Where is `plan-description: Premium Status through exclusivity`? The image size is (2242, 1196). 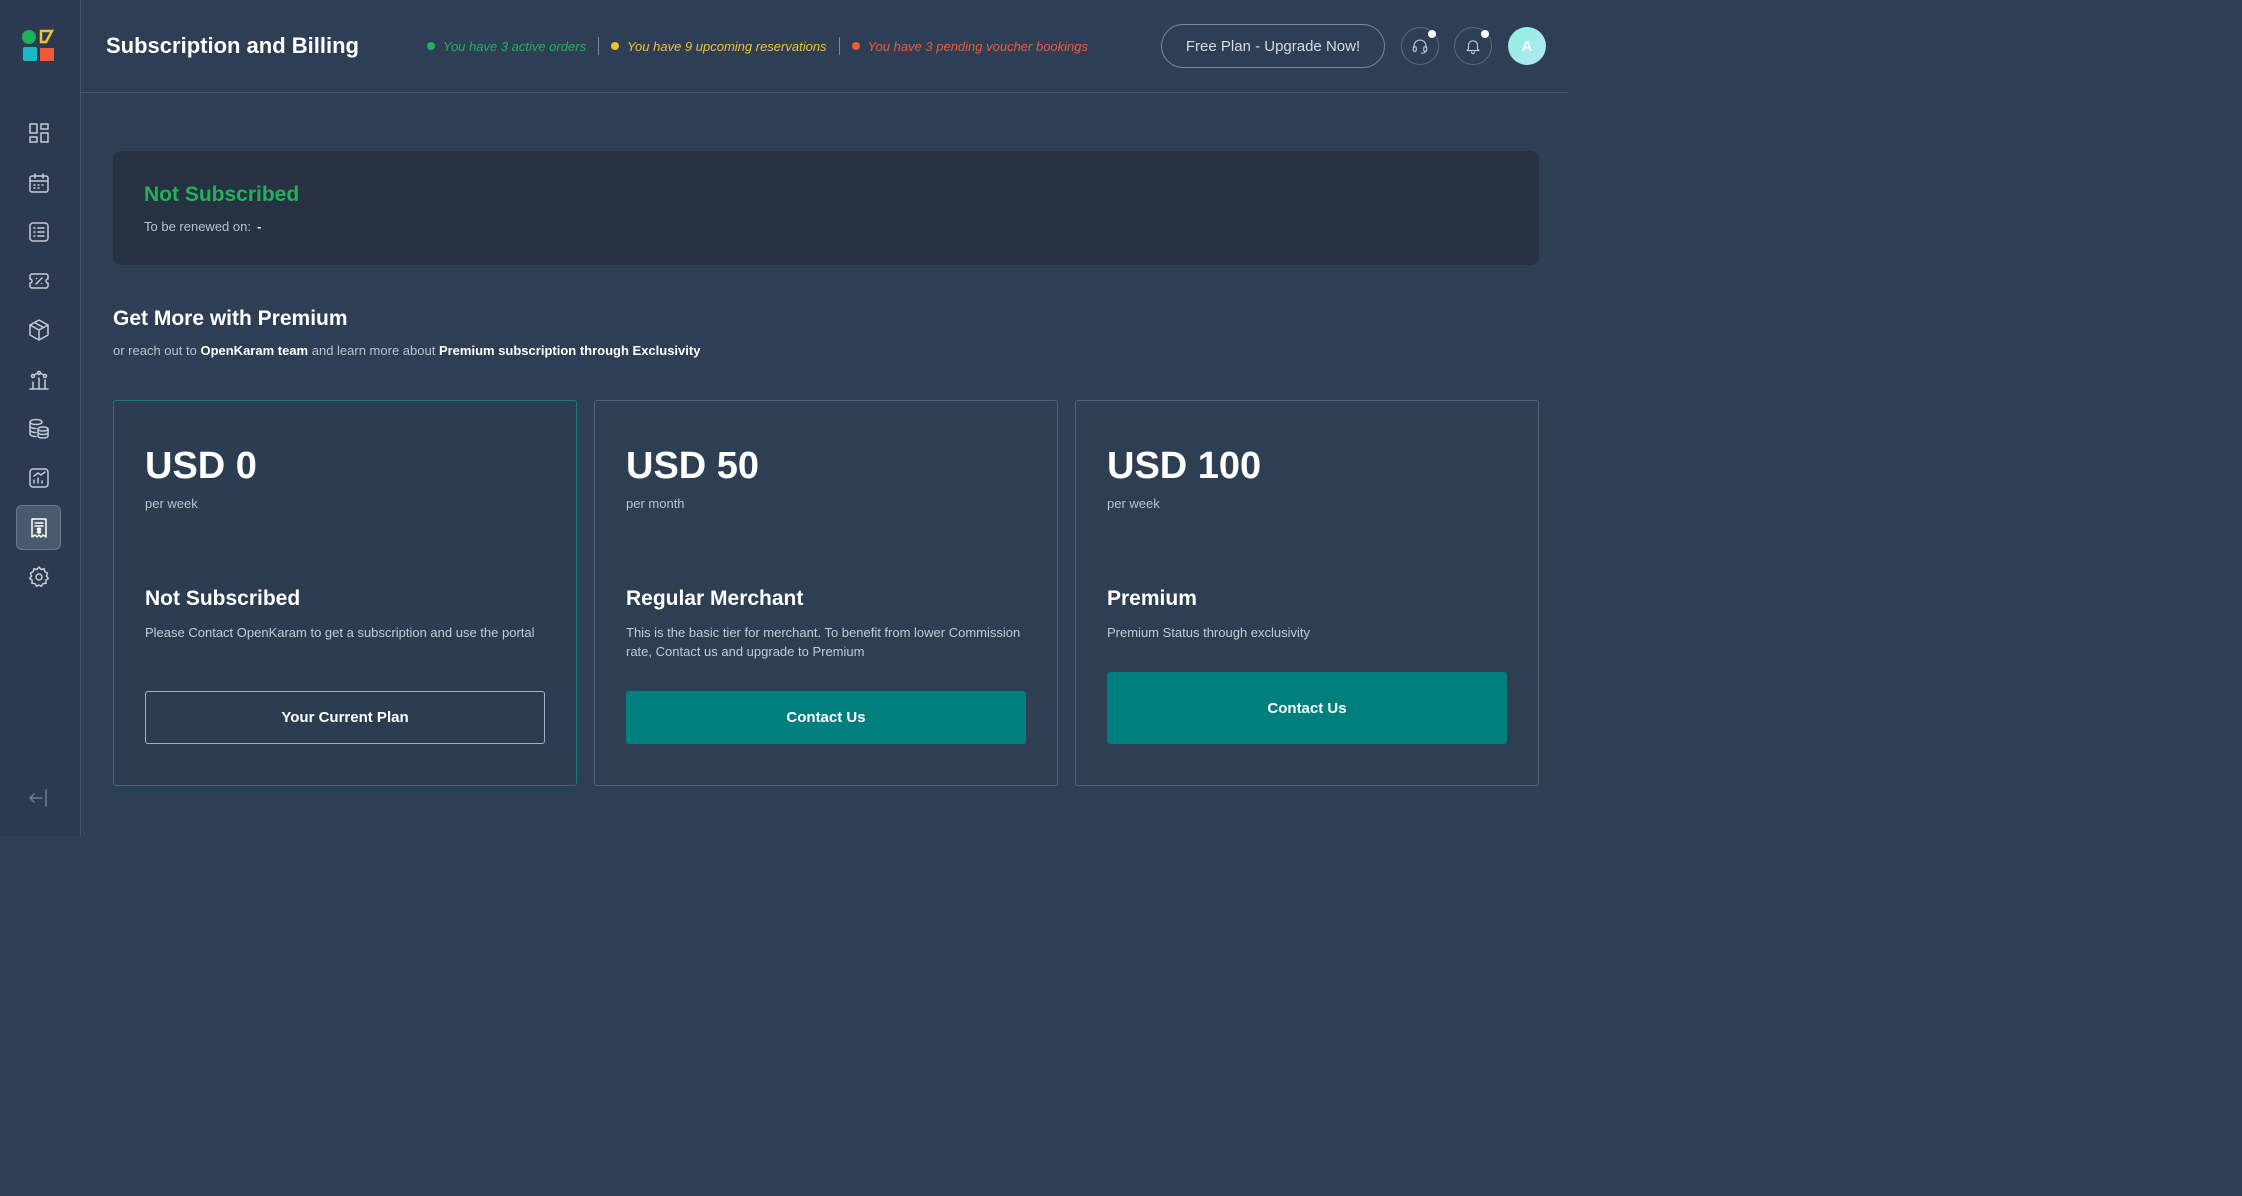
plan-description: Premium Status through exclusivity is located at coordinates (1209, 632).